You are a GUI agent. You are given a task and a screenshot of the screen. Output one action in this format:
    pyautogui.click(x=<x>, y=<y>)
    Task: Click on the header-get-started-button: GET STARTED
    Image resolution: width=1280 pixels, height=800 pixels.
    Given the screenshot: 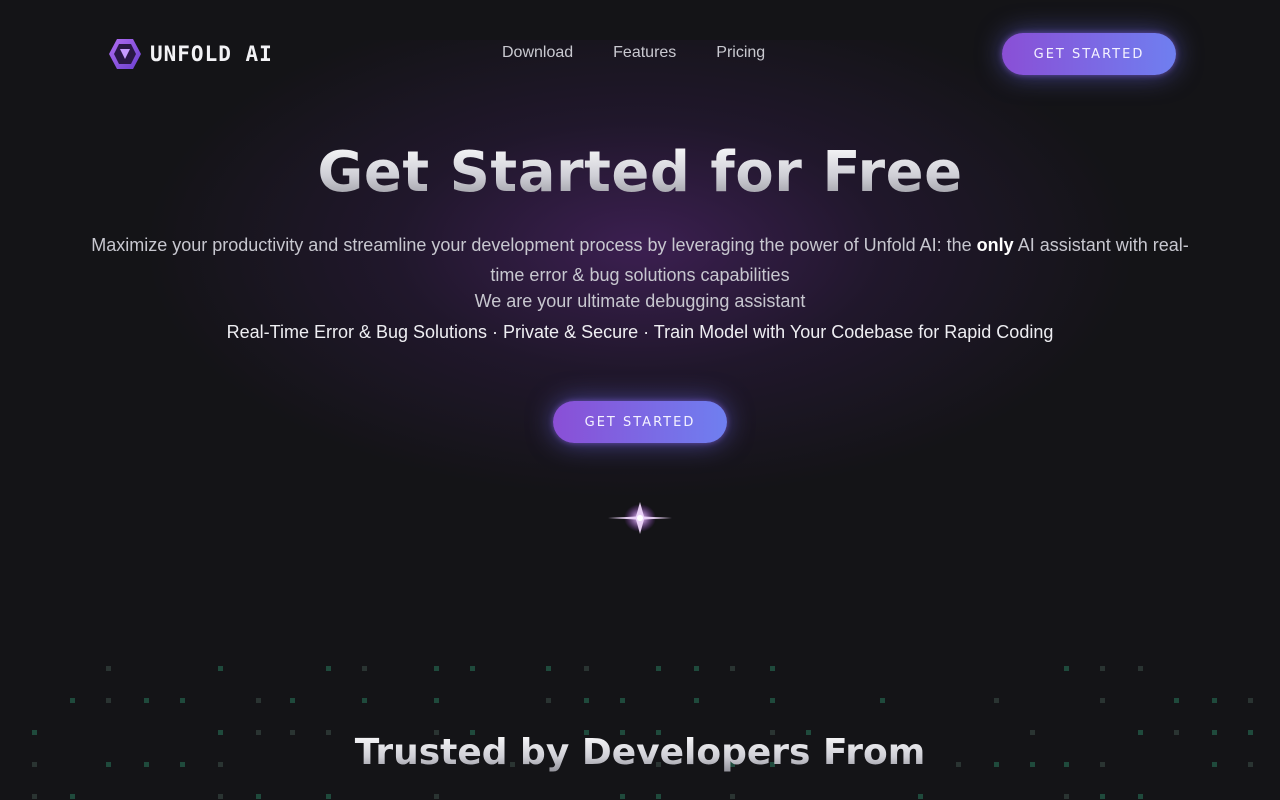 What is the action you would take?
    pyautogui.click(x=1089, y=54)
    